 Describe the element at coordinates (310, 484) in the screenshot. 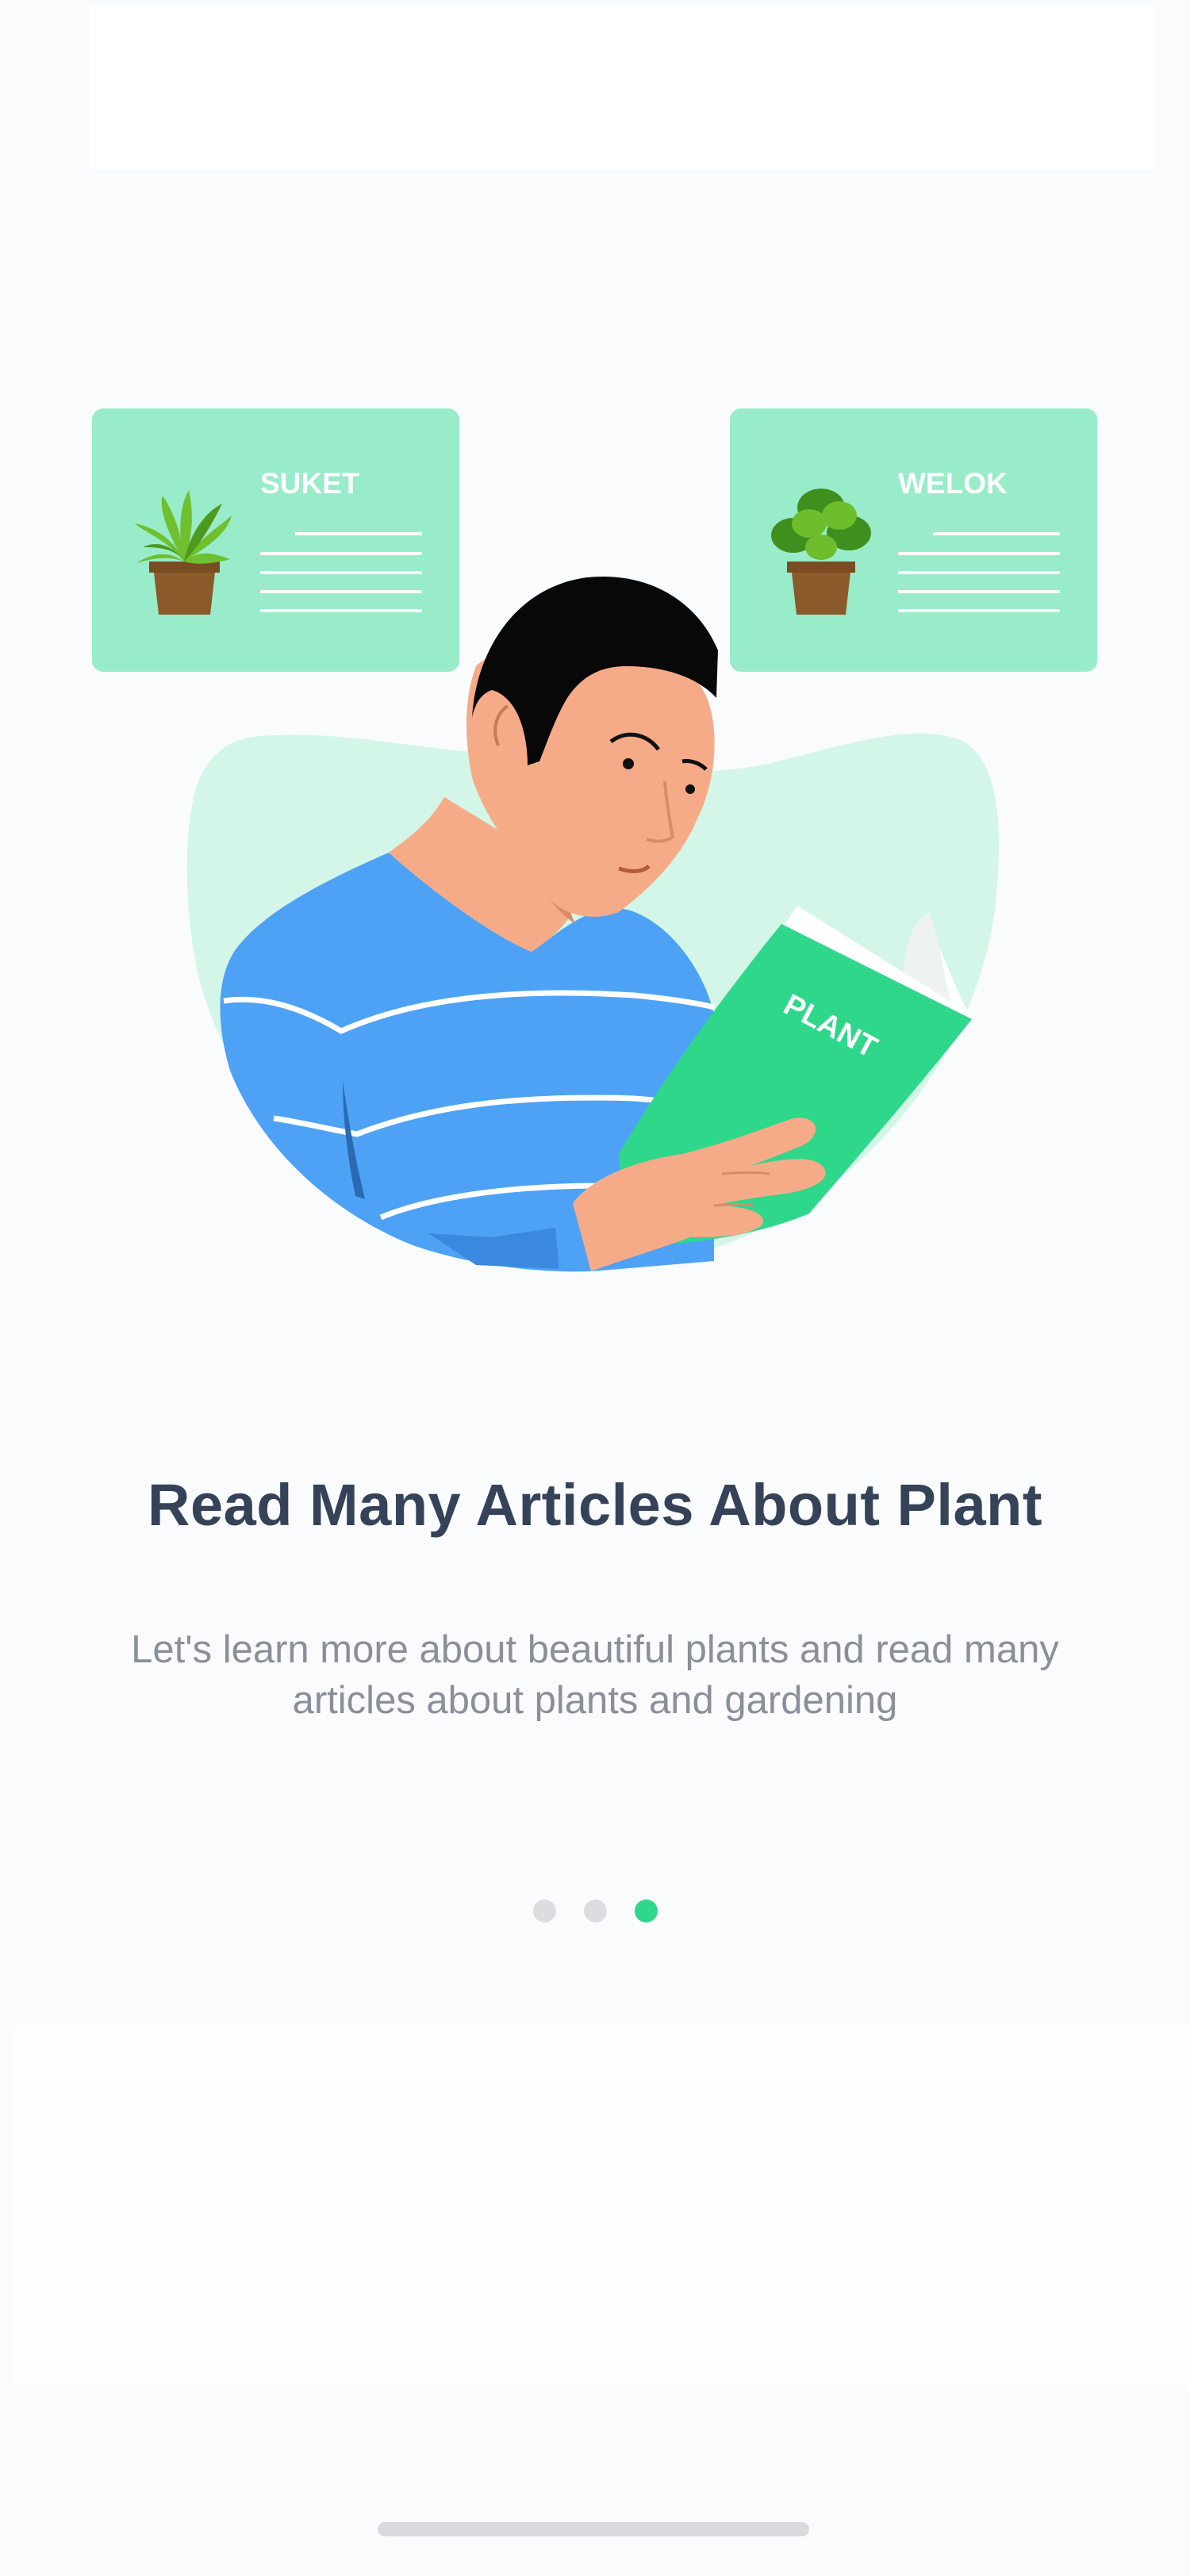

I see `card-title-suket: SUKET` at that location.